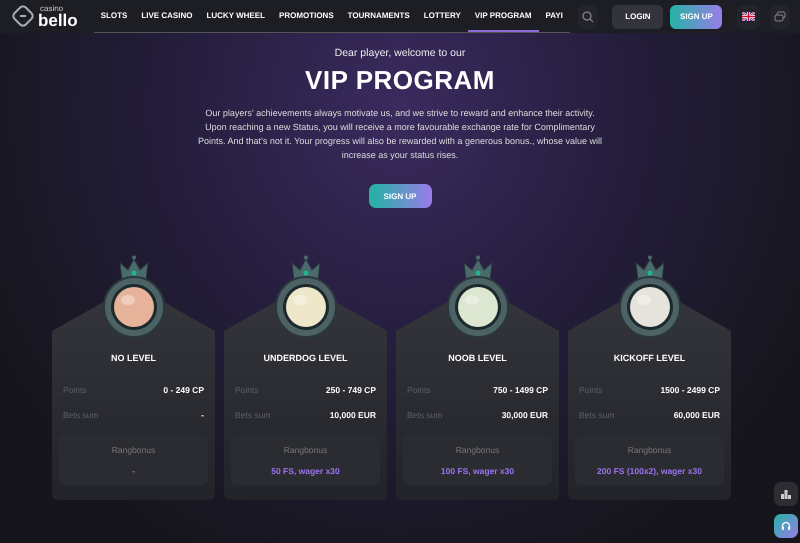  Describe the element at coordinates (202, 415) in the screenshot. I see `bets-sum-value: -` at that location.